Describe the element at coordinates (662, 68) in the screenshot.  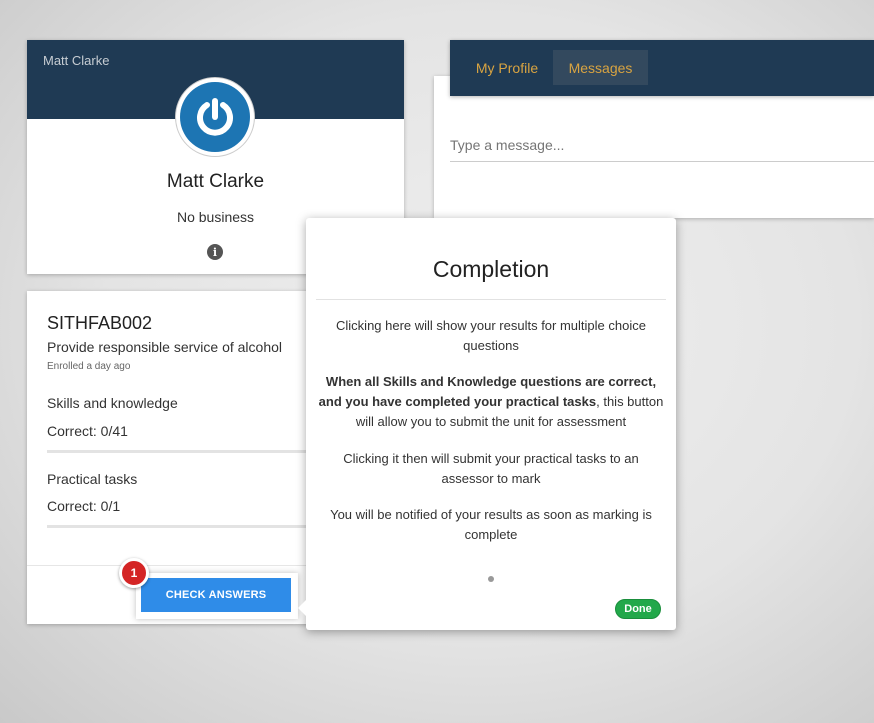
I see `profile-tabs: My Profile Messages` at that location.